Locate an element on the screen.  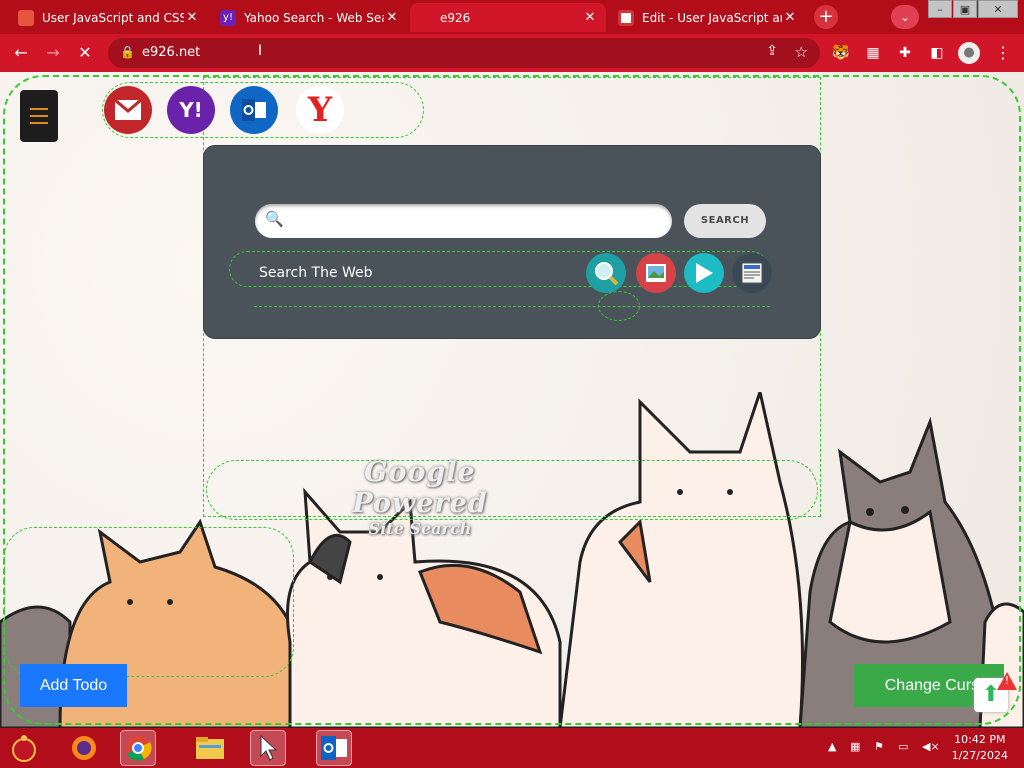
browser-toolbar: ← → ✕ 🔒 e926.net I ⇪ ☆ 🐯 ▦ ✚ ◧ ● ⋮ is located at coordinates (512, 53).